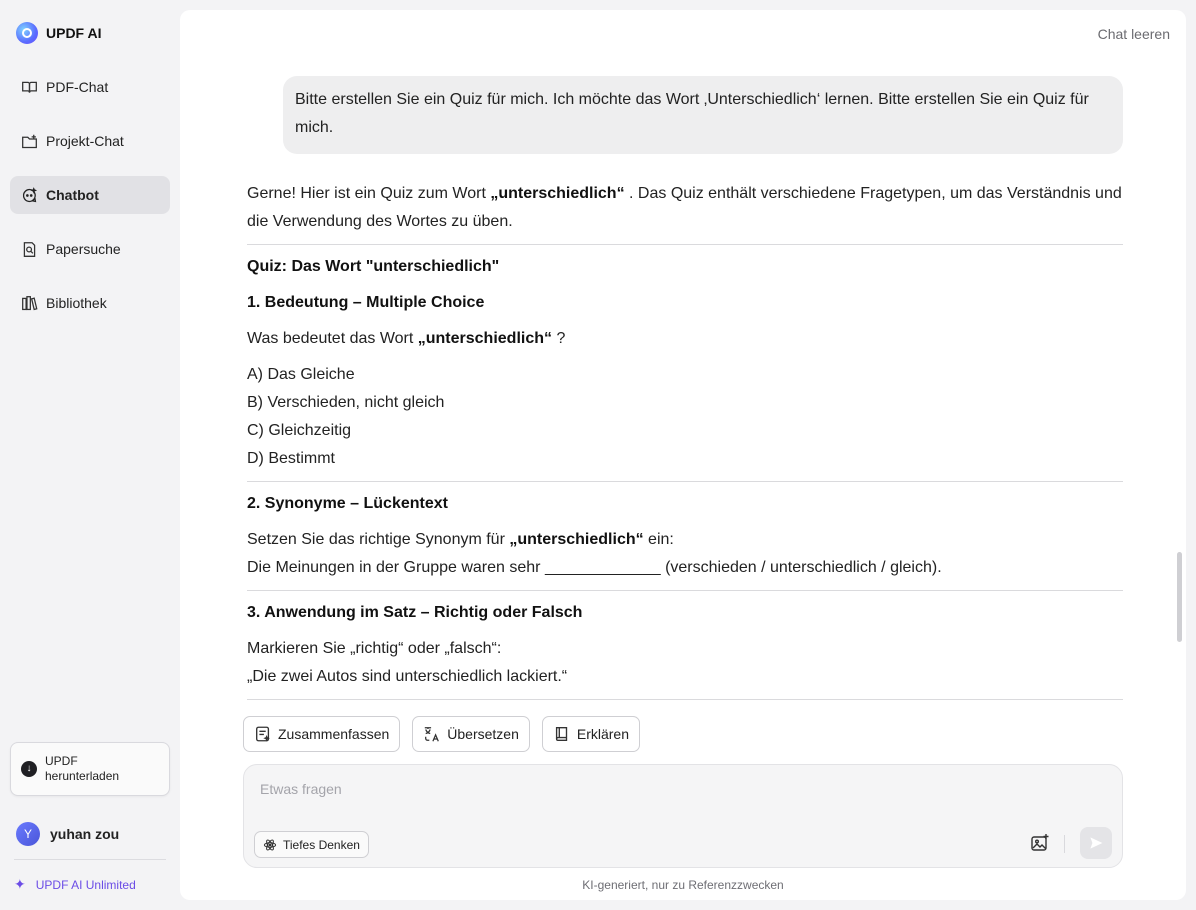 The height and width of the screenshot is (910, 1196). What do you see at coordinates (347, 503) in the screenshot?
I see `question-2-title: 2. Synonyme – Lückentext` at bounding box center [347, 503].